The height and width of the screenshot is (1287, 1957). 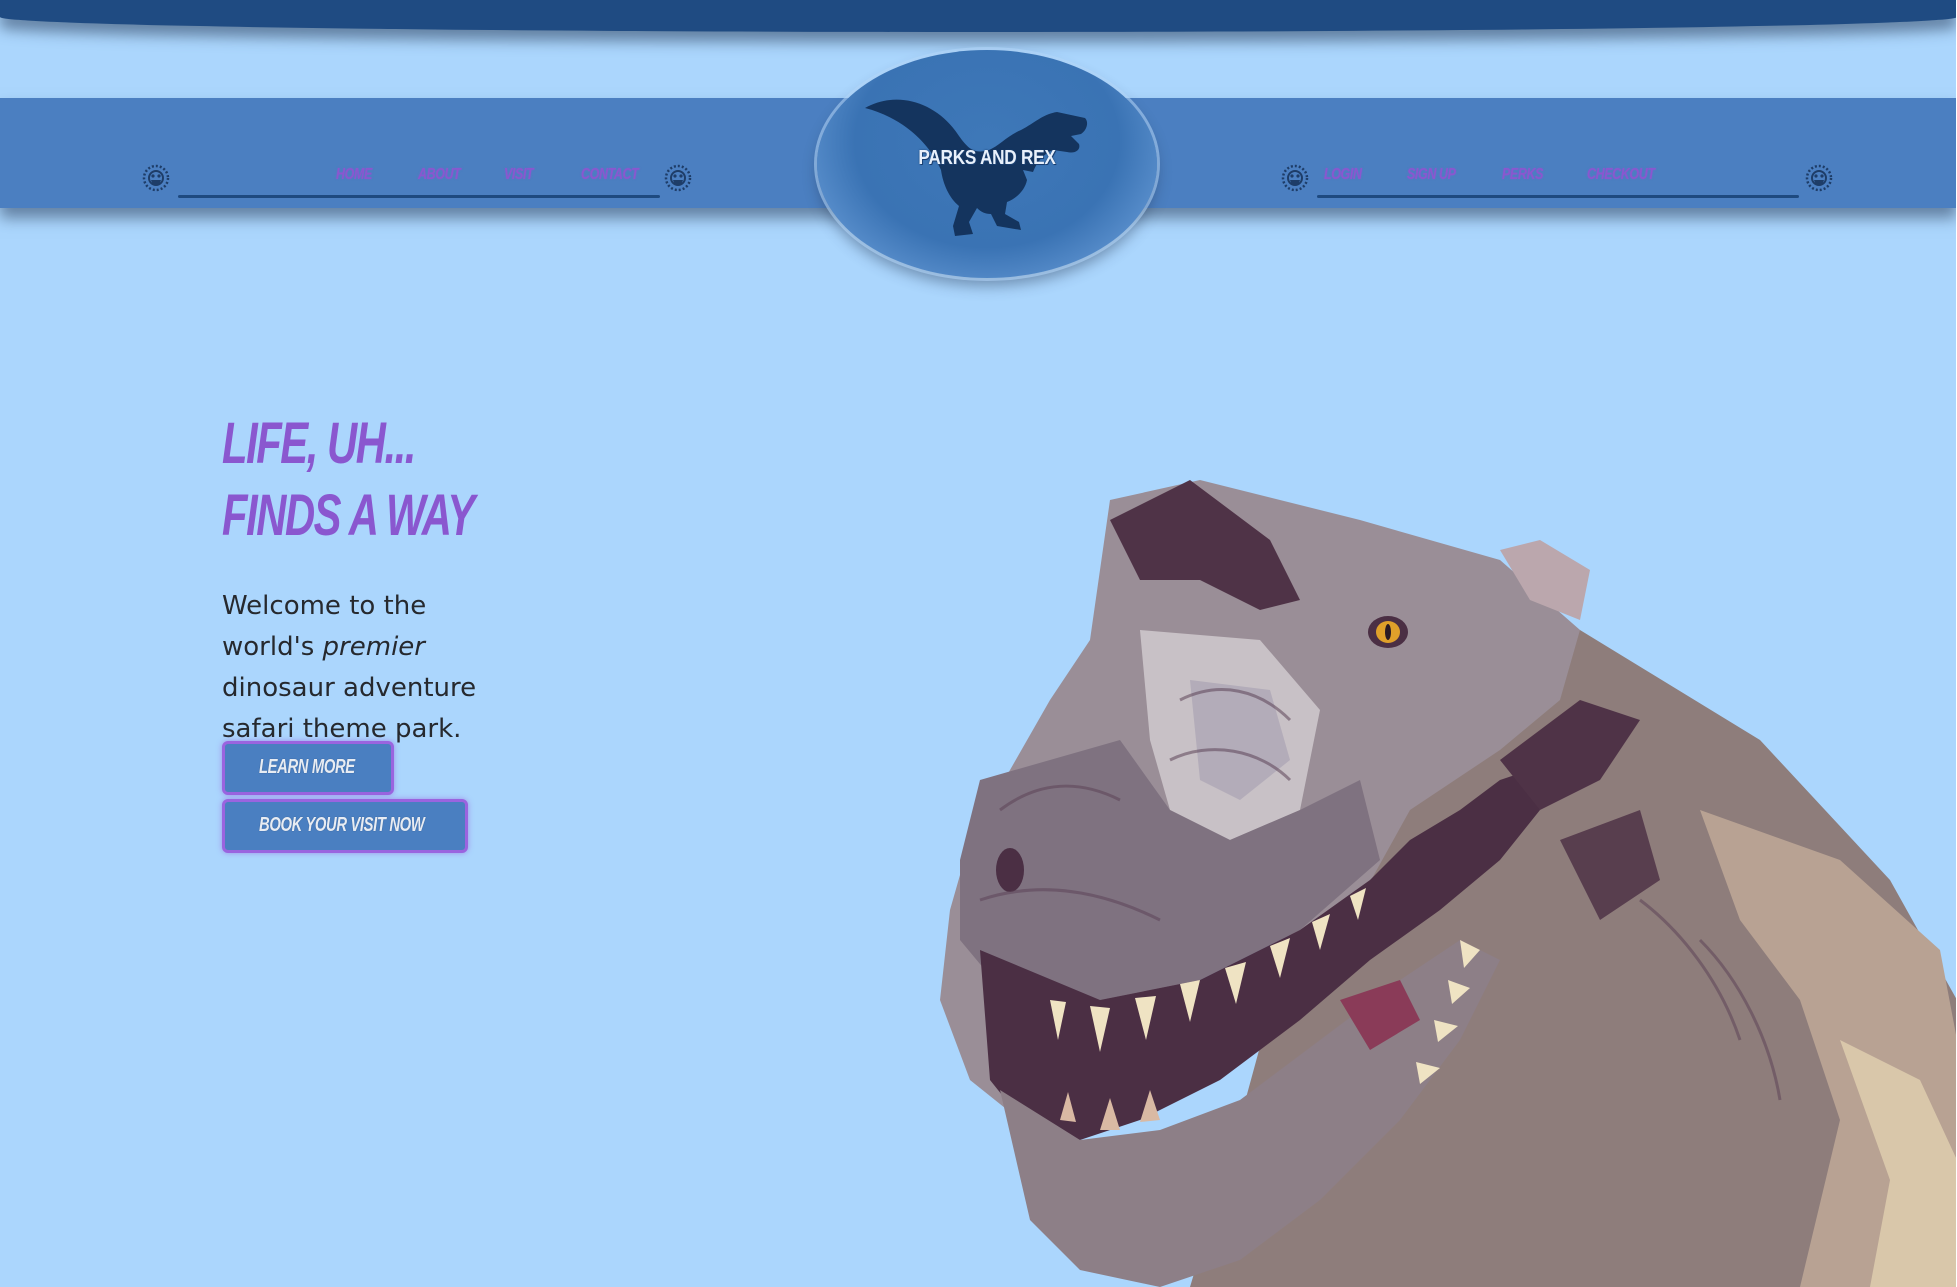 What do you see at coordinates (1557, 180) in the screenshot?
I see `nav-right: LOGIN SIGN UP PERKS CHECKOUT` at bounding box center [1557, 180].